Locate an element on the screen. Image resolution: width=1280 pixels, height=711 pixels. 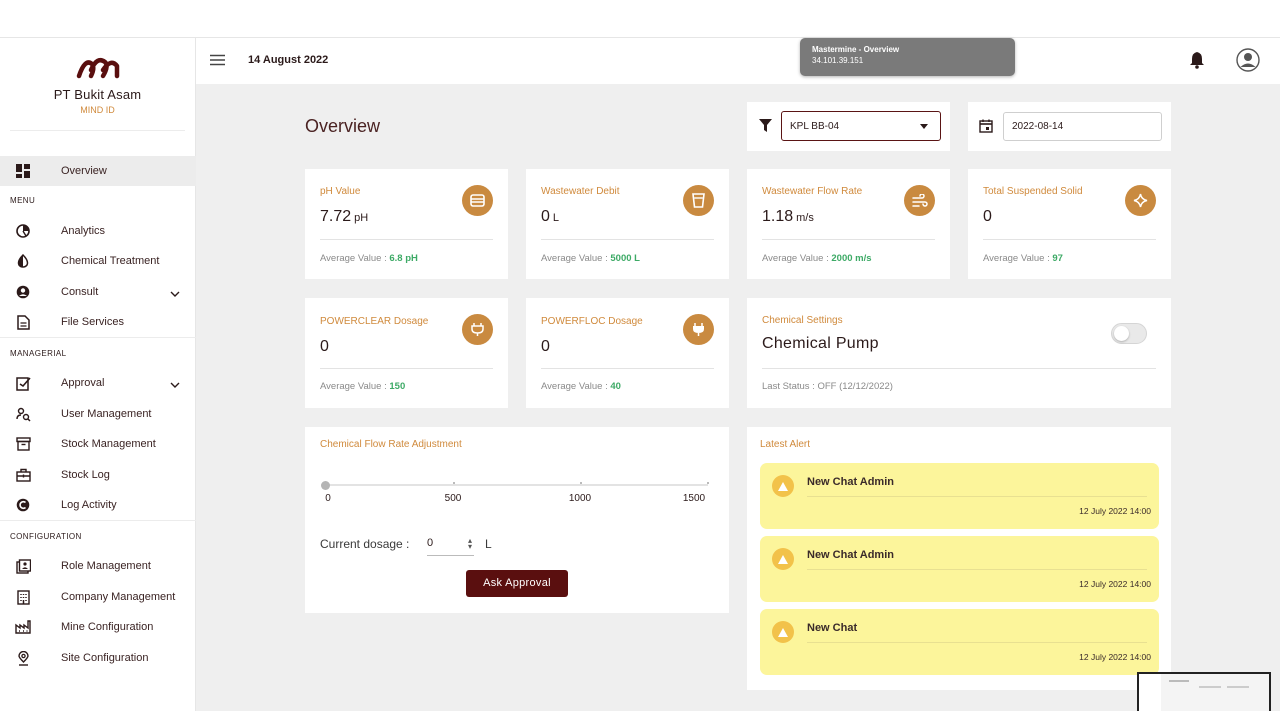
sidebar-item-role-management: Role Management is located at coordinates (98, 566).